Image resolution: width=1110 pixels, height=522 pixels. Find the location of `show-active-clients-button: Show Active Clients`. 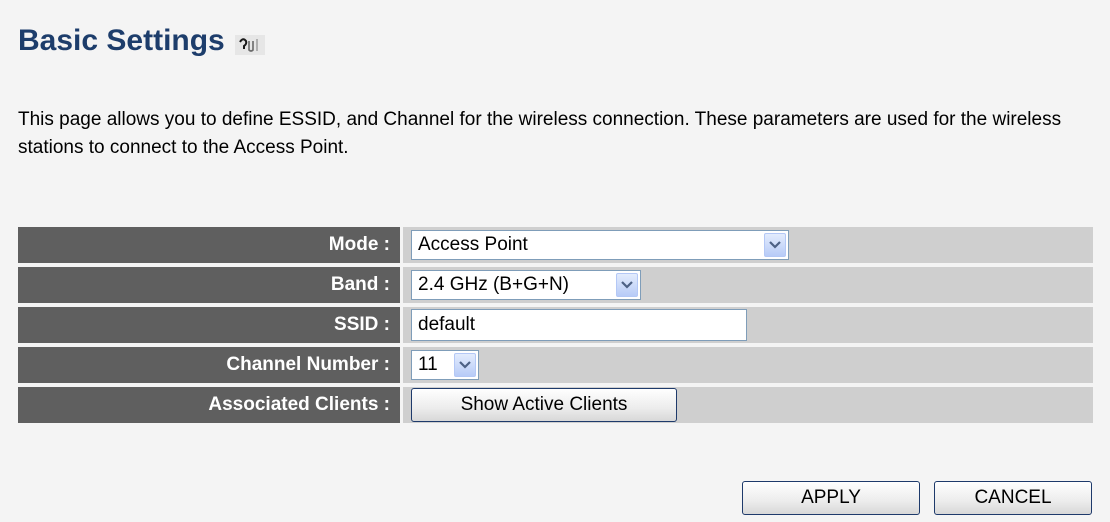

show-active-clients-button: Show Active Clients is located at coordinates (544, 405).